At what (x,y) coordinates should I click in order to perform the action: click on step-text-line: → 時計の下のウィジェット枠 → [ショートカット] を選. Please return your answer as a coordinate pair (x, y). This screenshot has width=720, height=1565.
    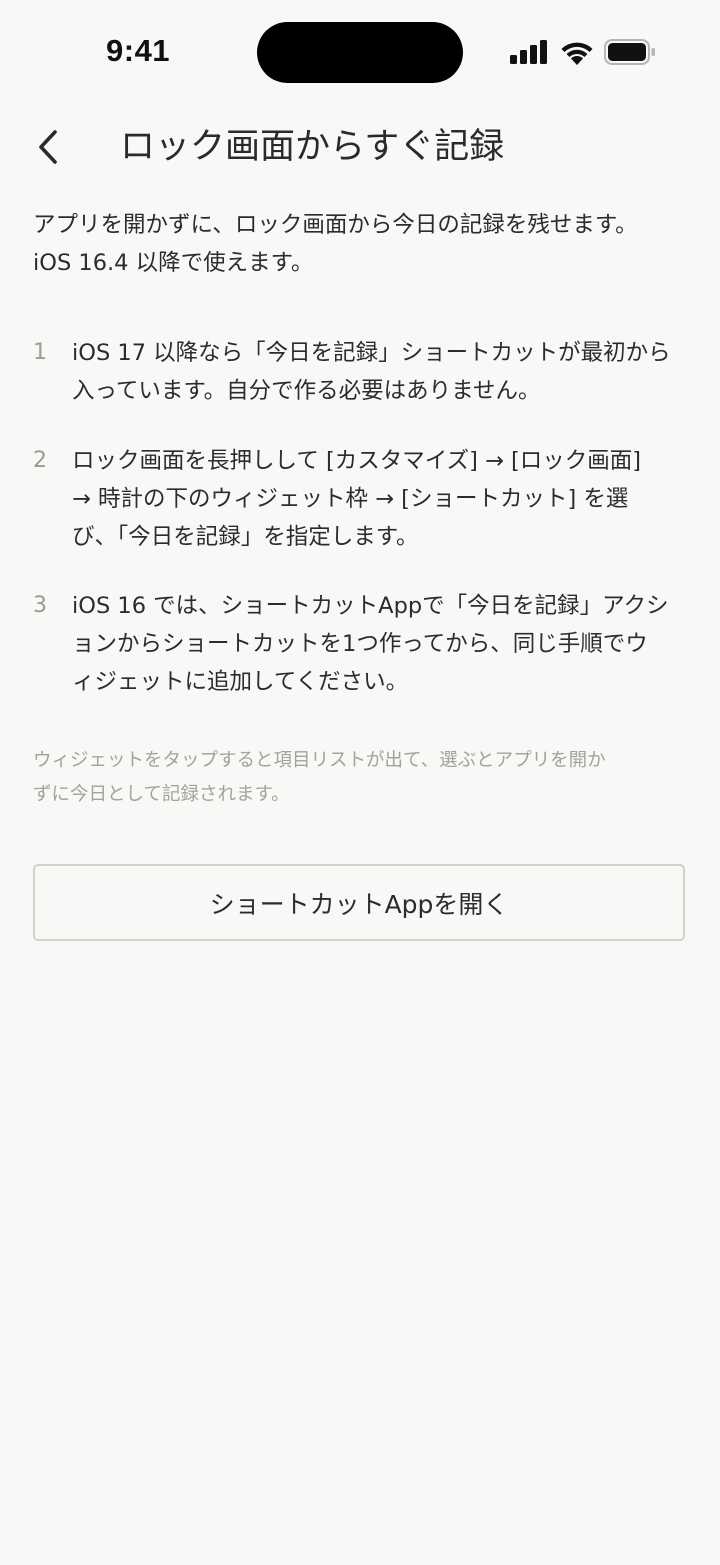
    Looking at the image, I should click on (350, 499).